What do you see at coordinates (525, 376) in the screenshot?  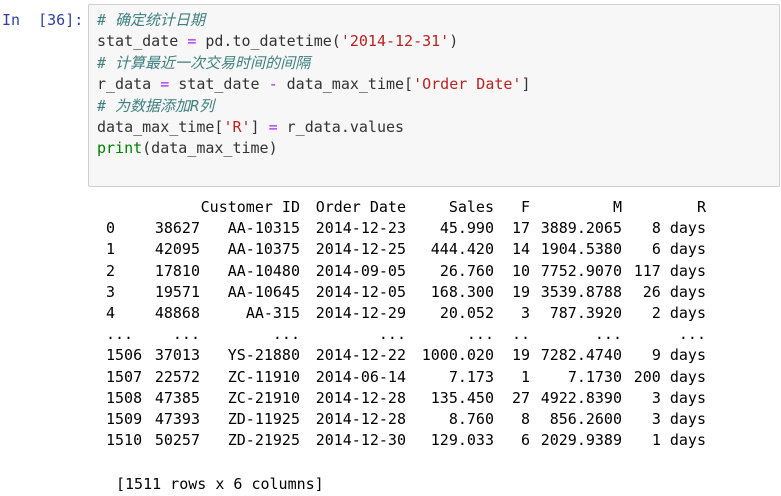 I see `table-cell: 1` at bounding box center [525, 376].